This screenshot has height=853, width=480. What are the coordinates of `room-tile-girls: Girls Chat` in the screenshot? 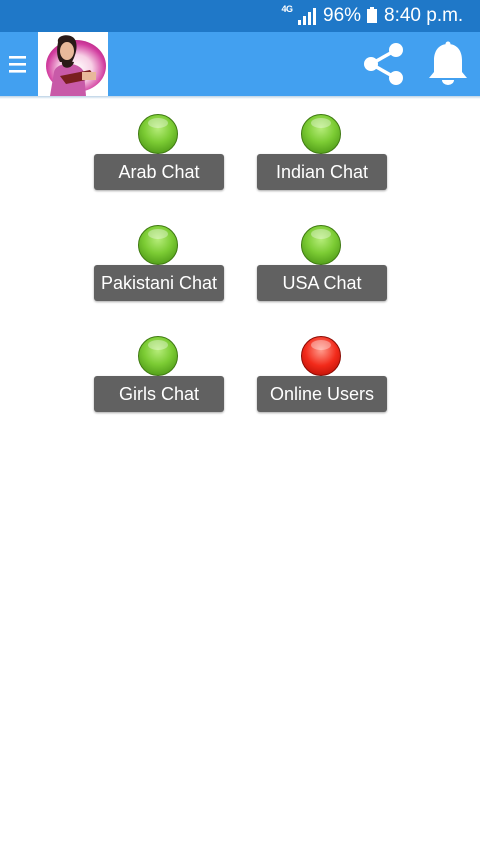 It's located at (159, 376).